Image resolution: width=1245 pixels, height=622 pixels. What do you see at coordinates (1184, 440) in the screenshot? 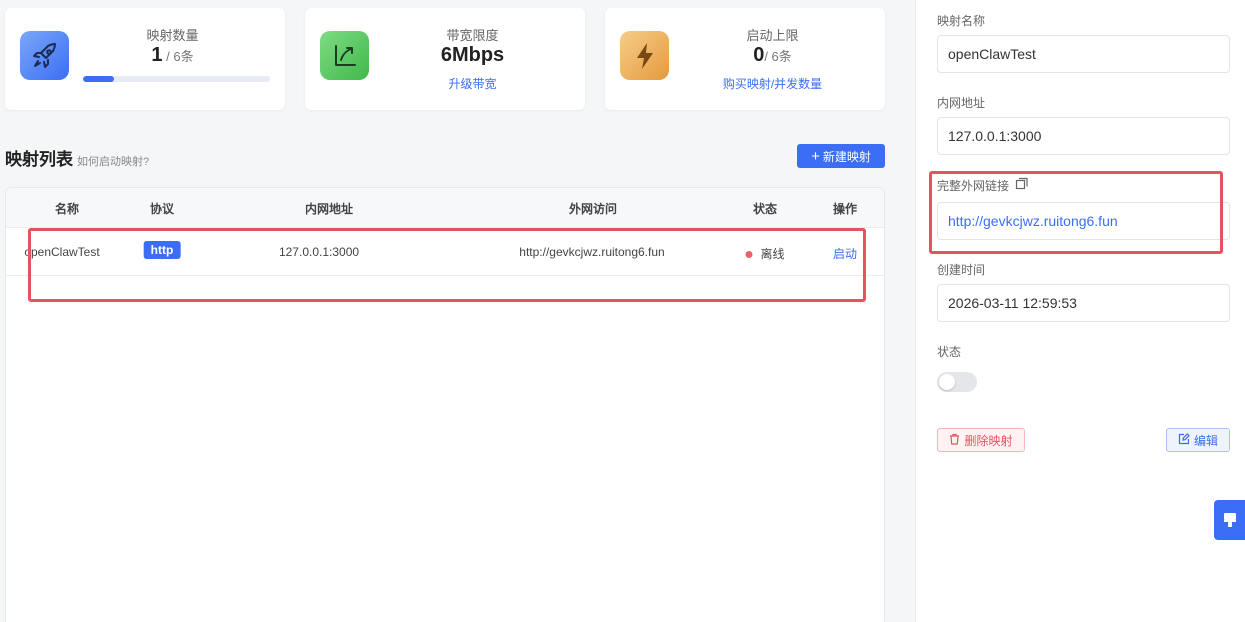
I see `edit-icon` at bounding box center [1184, 440].